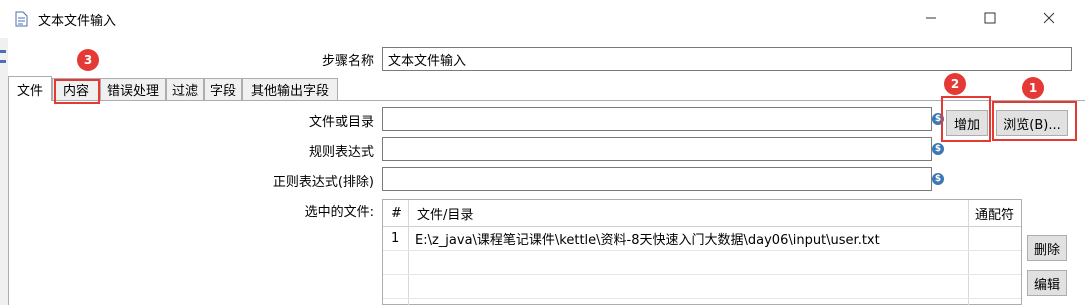 The width and height of the screenshot is (1085, 305). Describe the element at coordinates (347, 61) in the screenshot. I see `step-name-label: 步骤名称` at that location.